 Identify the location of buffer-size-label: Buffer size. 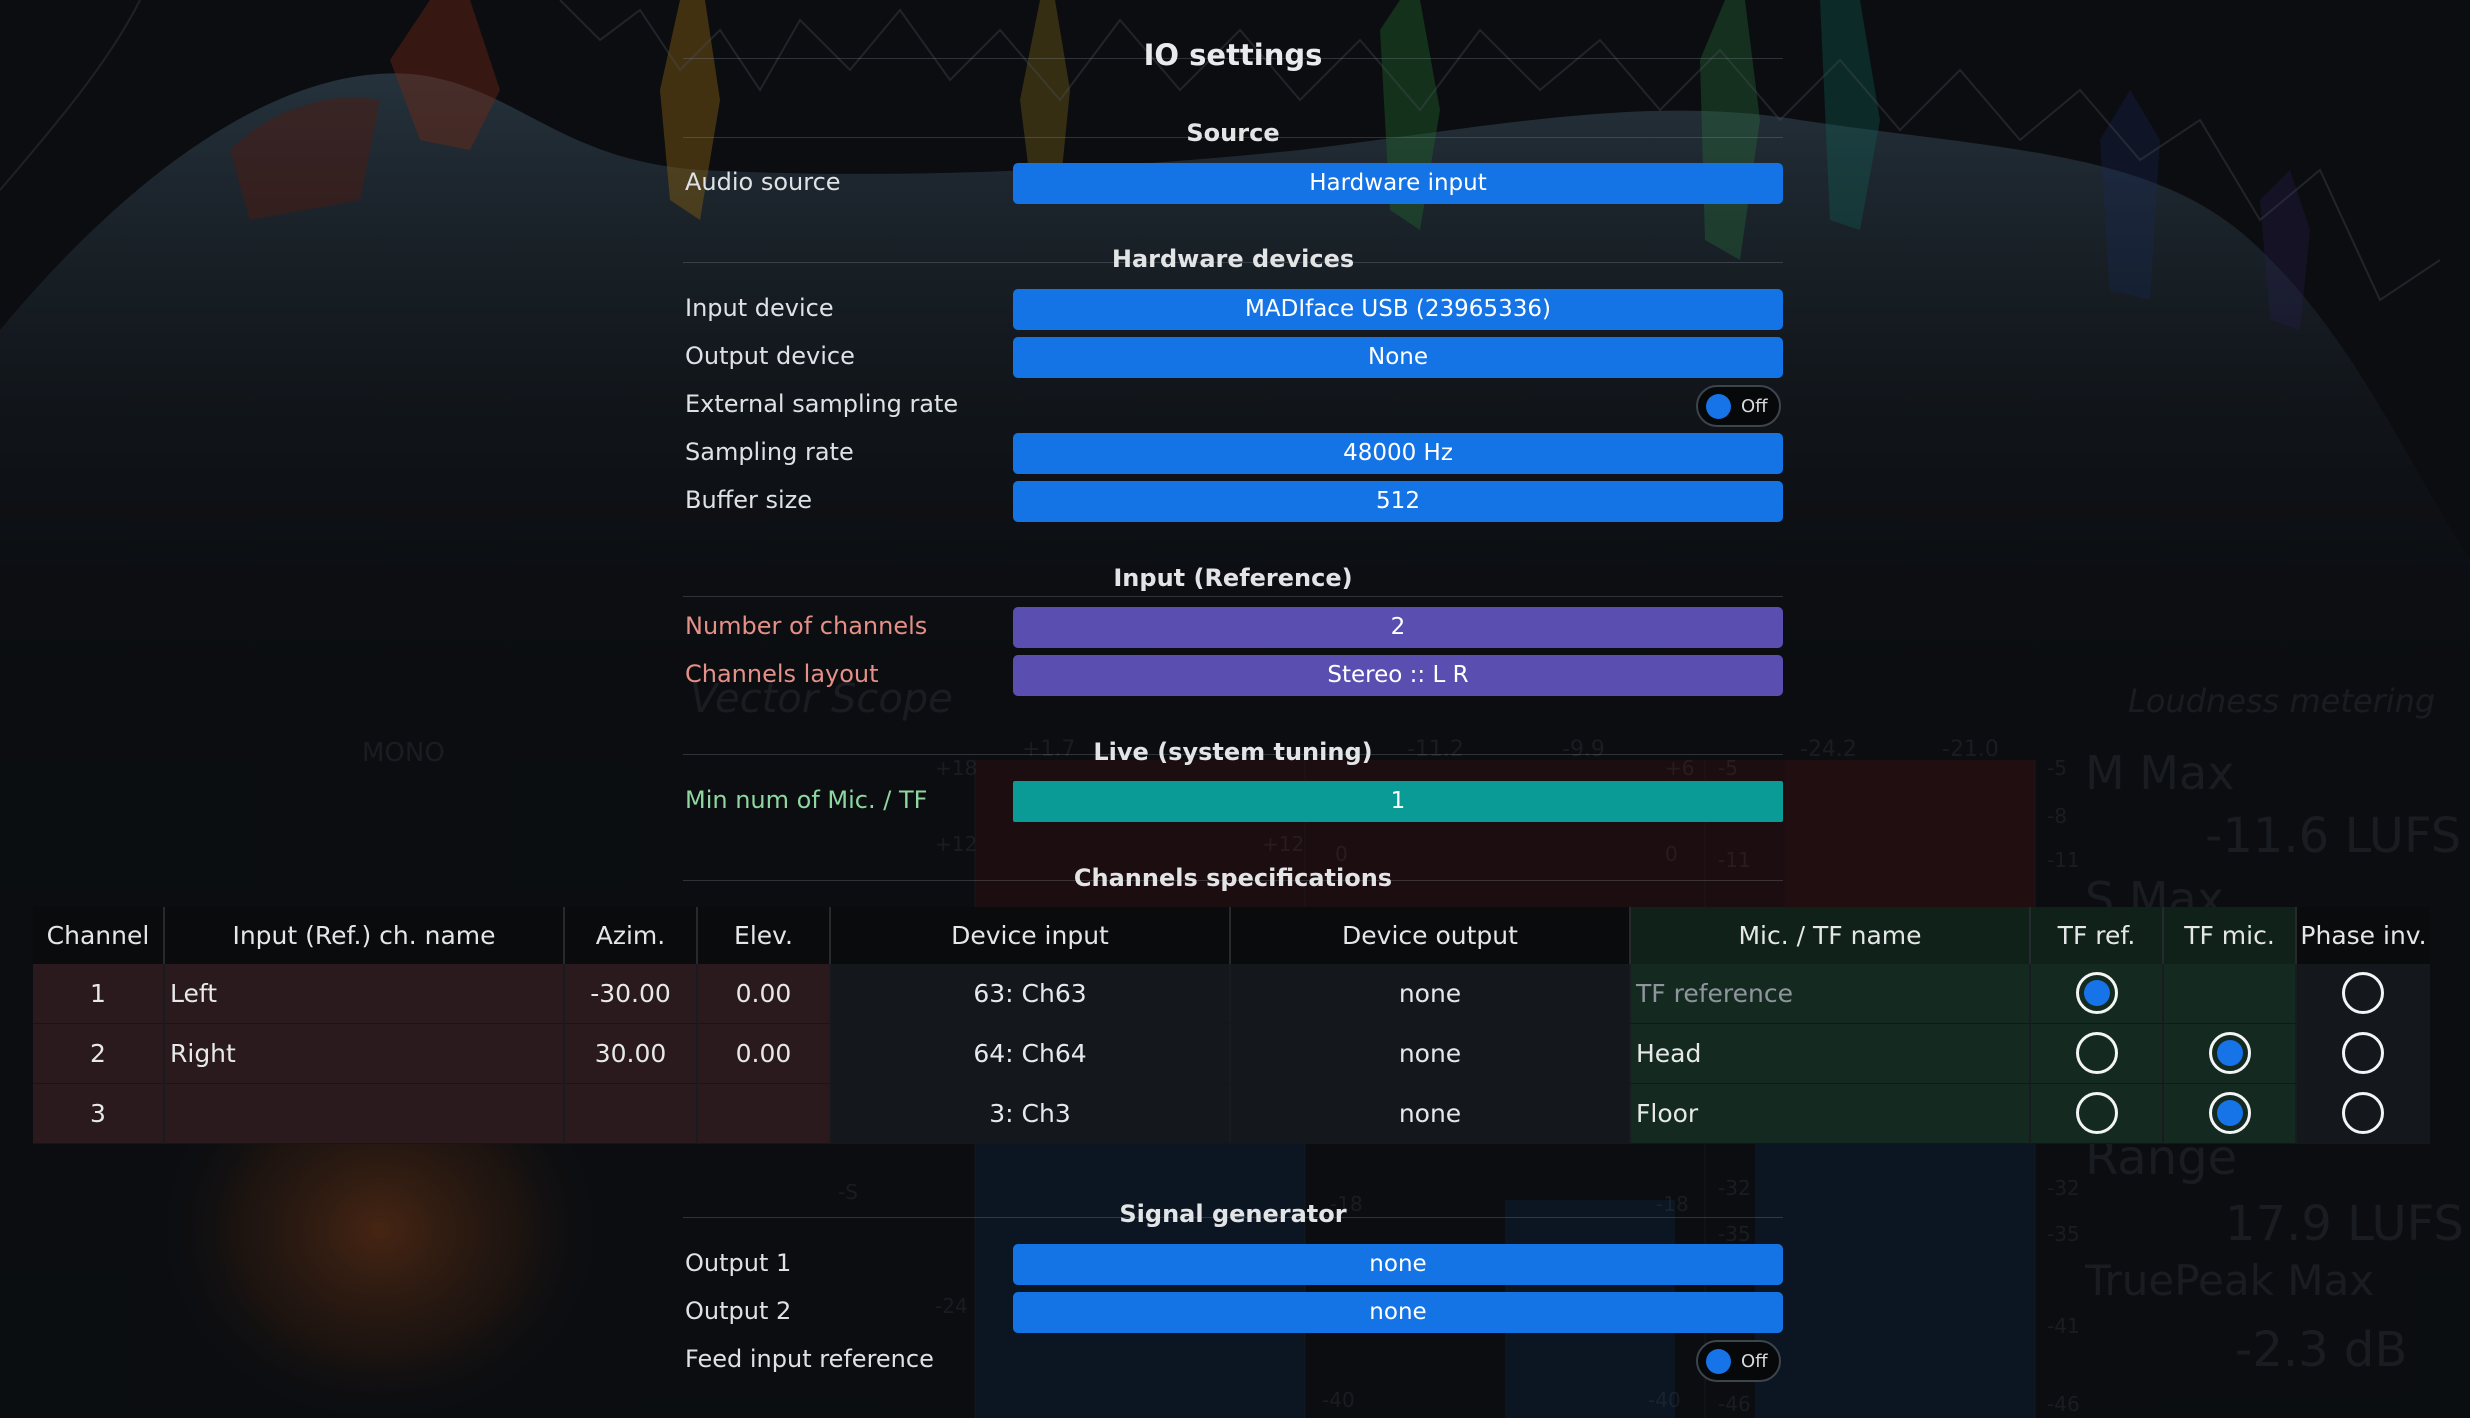
(749, 500).